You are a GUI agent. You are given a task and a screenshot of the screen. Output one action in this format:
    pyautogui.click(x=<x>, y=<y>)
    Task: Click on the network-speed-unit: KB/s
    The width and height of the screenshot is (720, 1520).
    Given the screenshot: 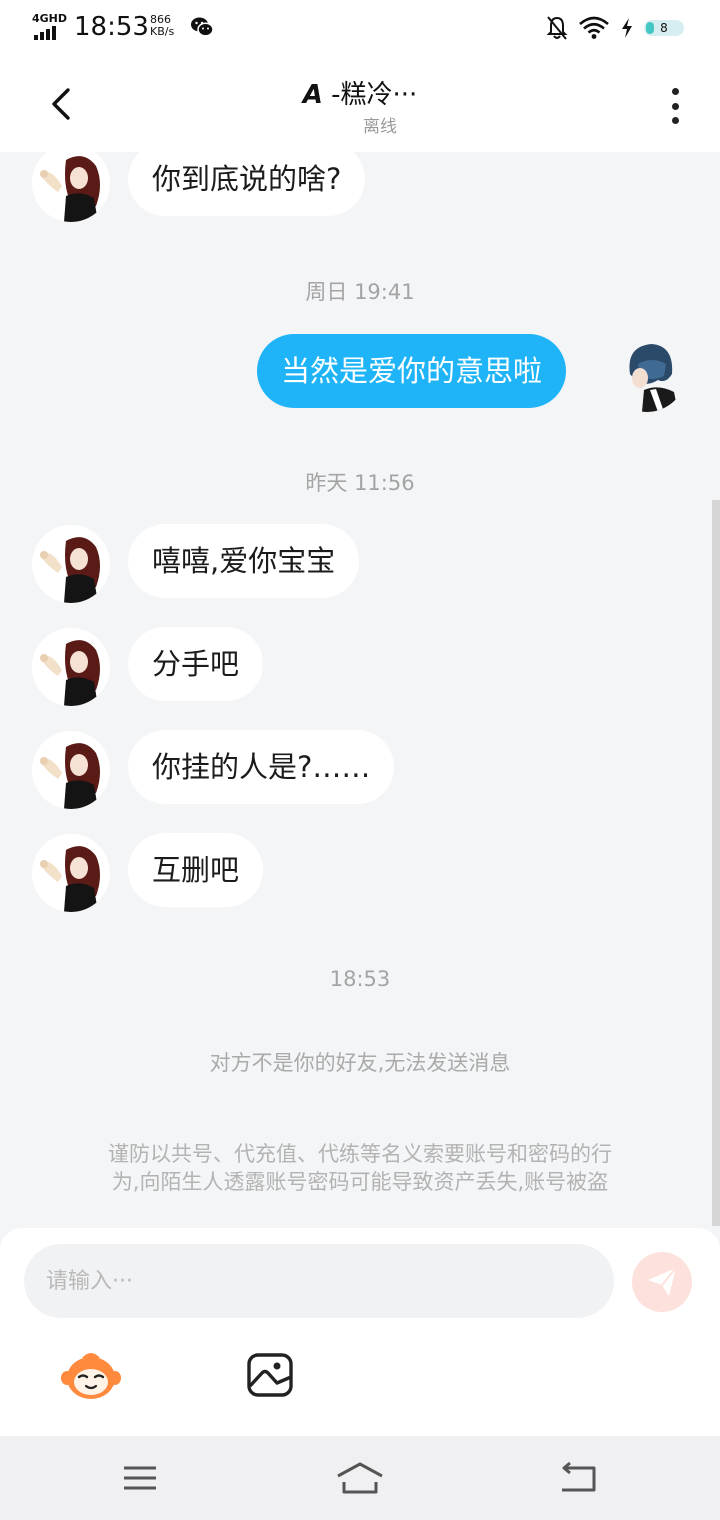 What is the action you would take?
    pyautogui.click(x=162, y=31)
    